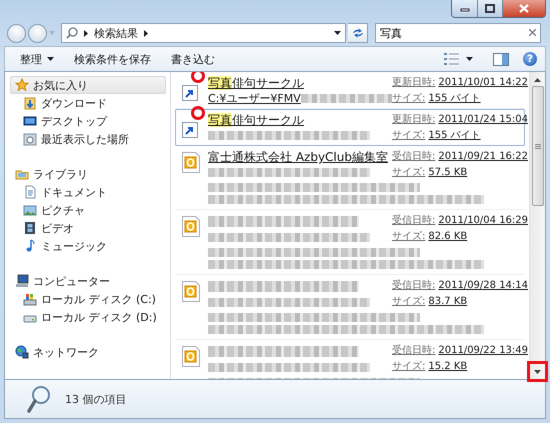 This screenshot has height=423, width=550. I want to click on refresh-icon, so click(358, 33).